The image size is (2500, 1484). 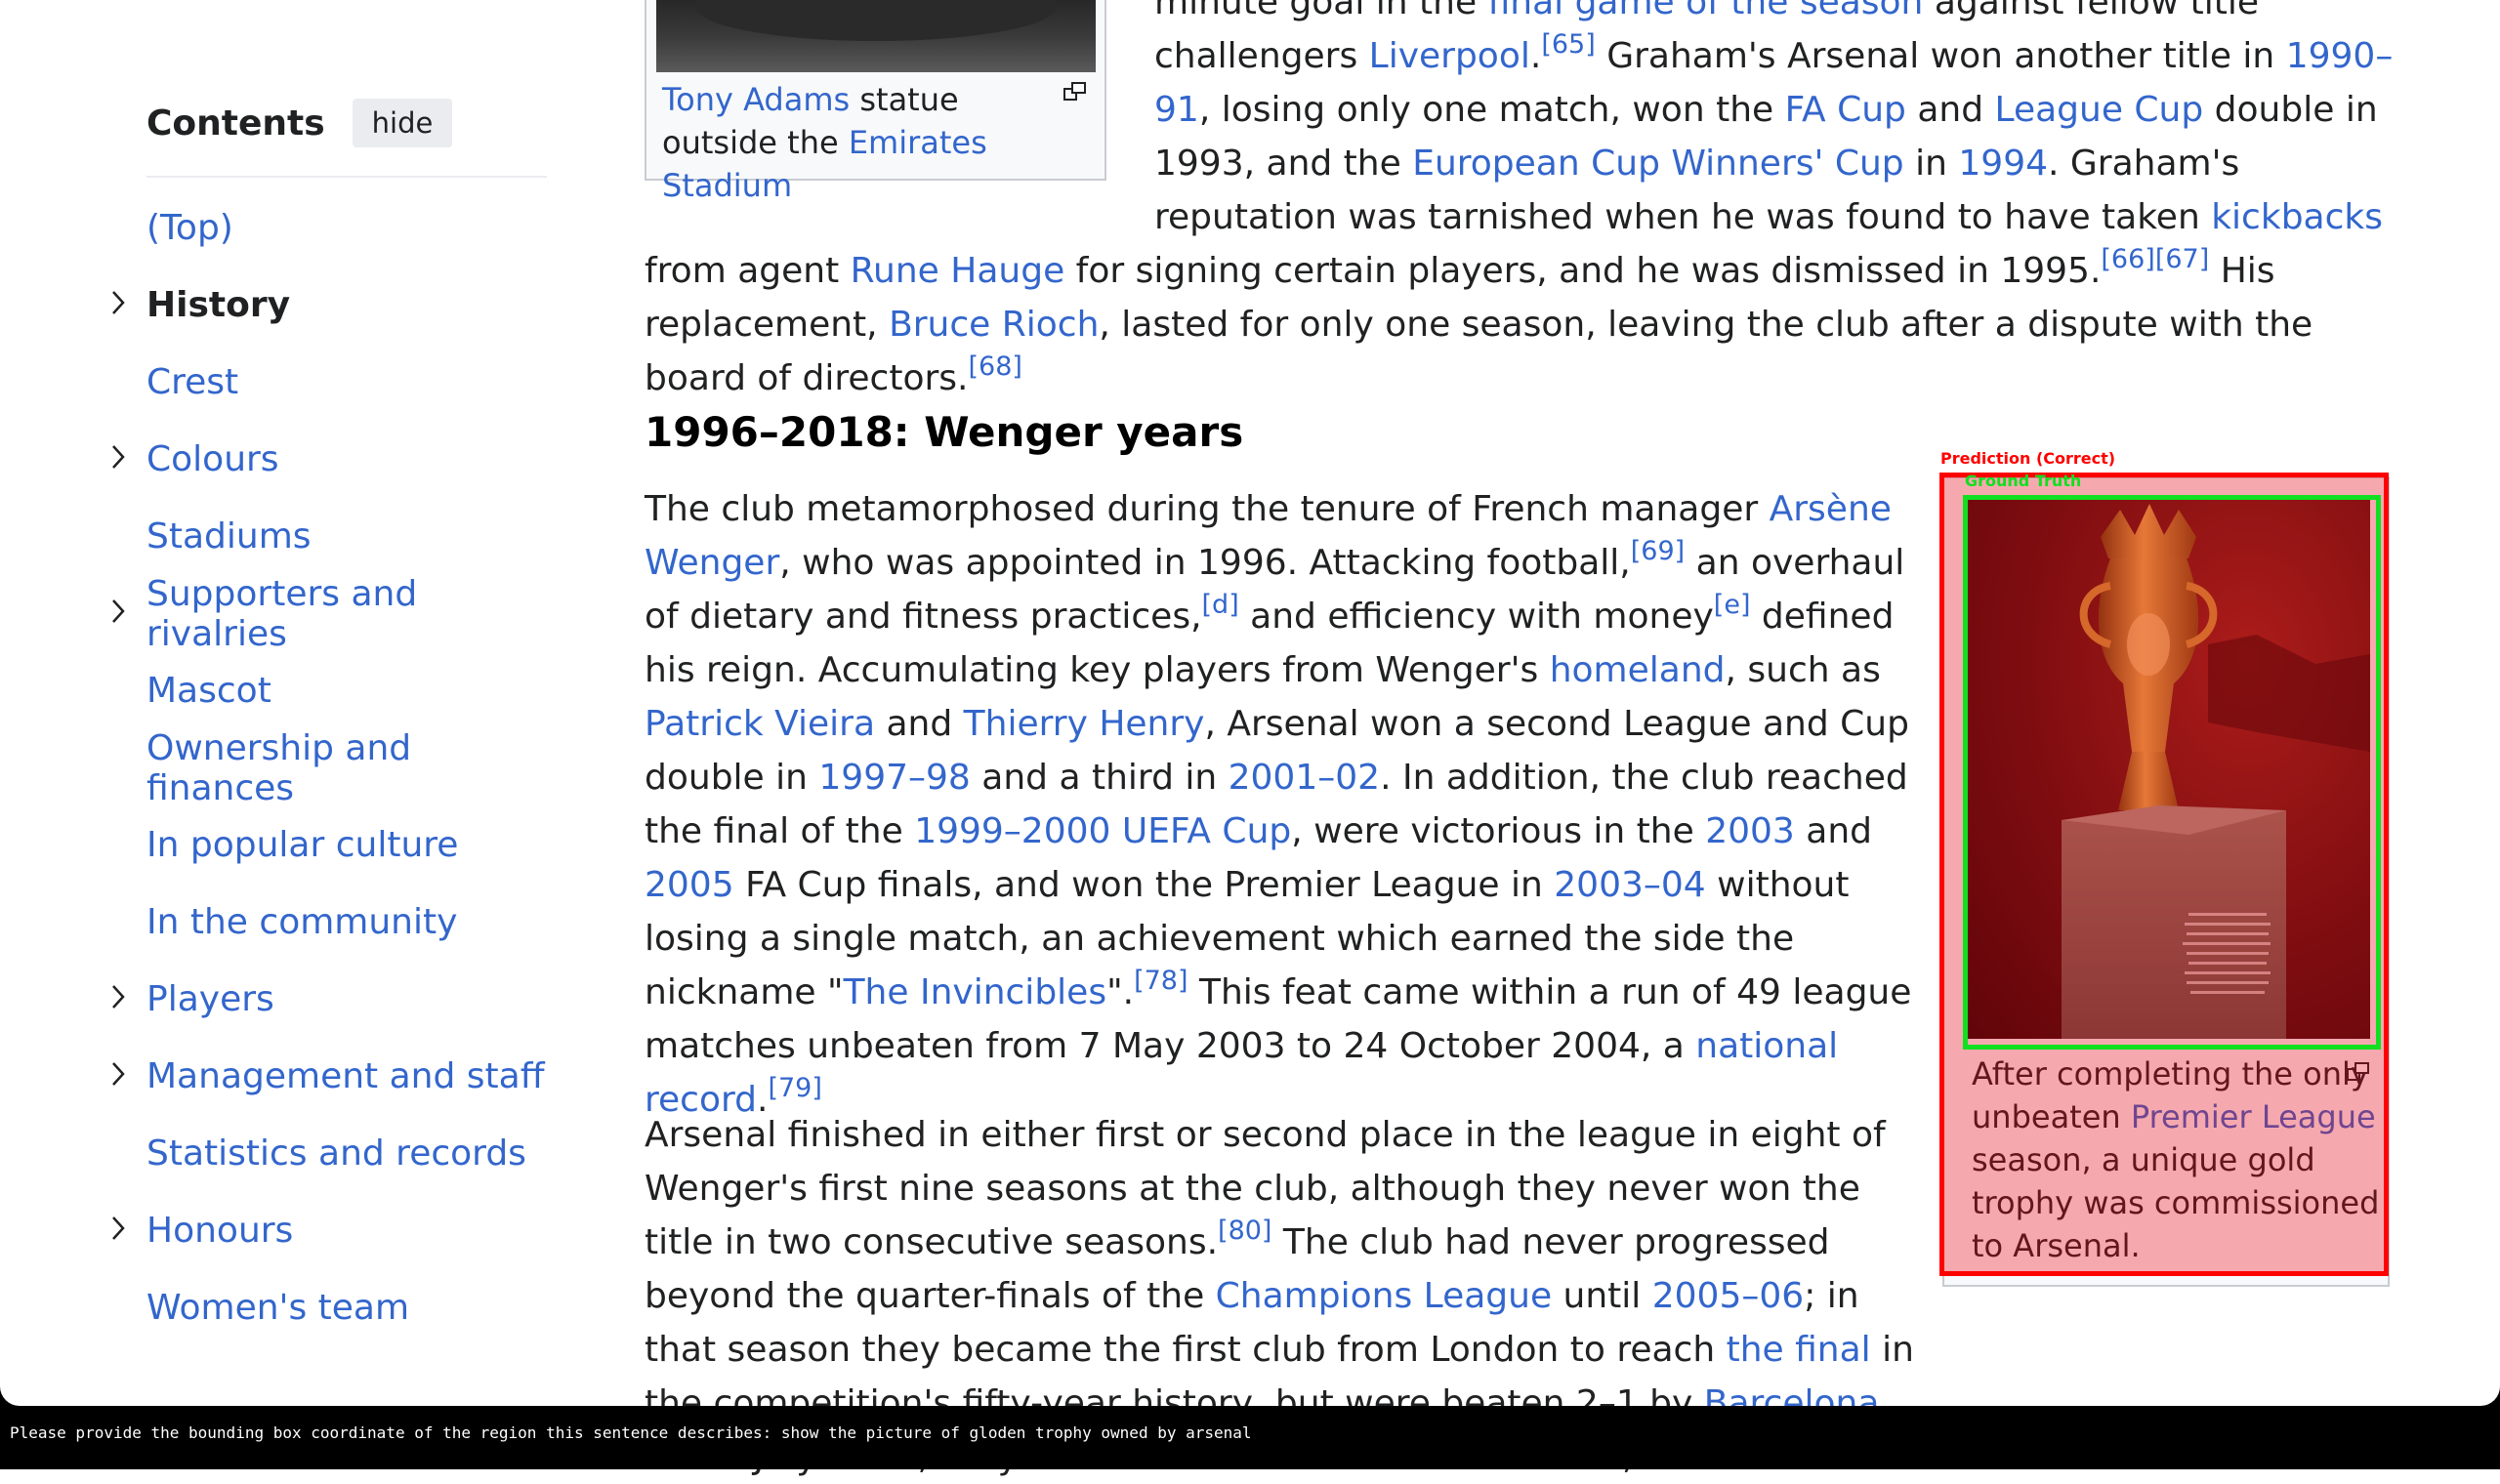 I want to click on text-run: , were victorious in the, so click(x=1498, y=831).